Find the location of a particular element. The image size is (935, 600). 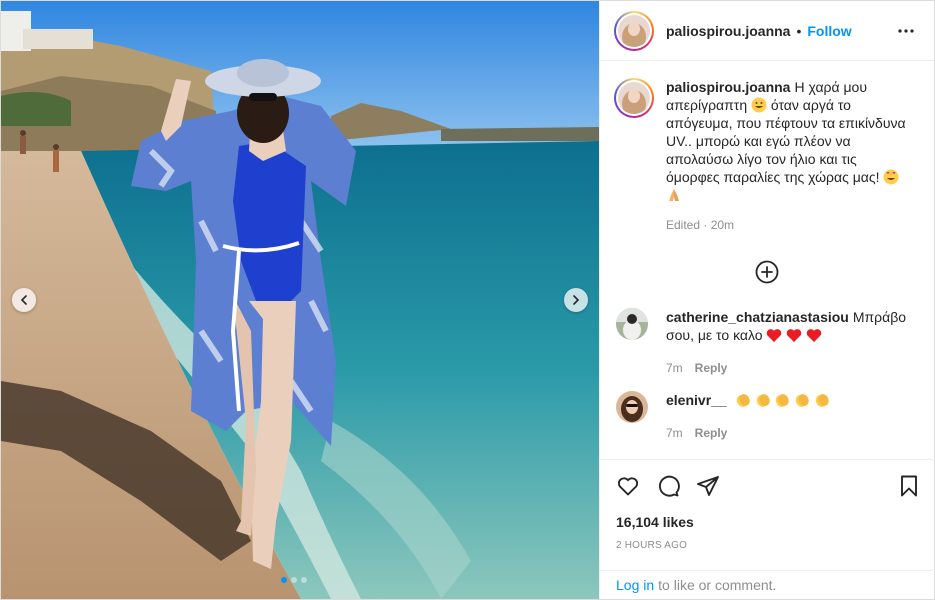

caption-avatar is located at coordinates (634, 98).